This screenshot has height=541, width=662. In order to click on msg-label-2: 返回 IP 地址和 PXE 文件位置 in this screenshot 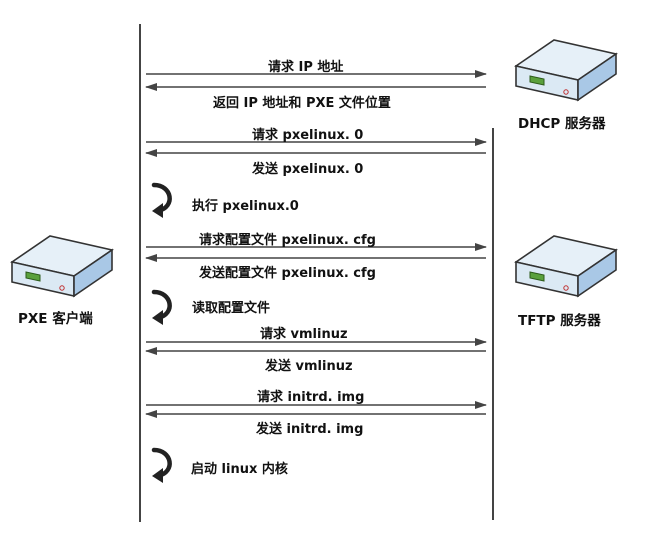, I will do `click(302, 103)`.